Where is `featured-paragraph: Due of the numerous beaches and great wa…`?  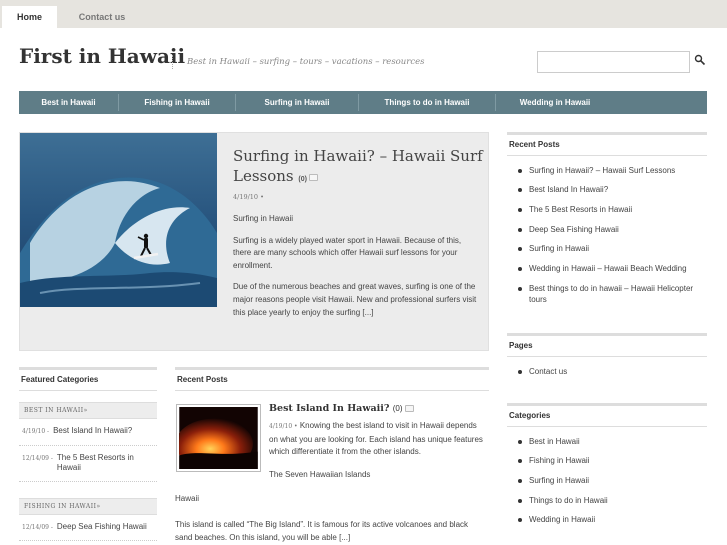 featured-paragraph: Due of the numerous beaches and great wa… is located at coordinates (355, 299).